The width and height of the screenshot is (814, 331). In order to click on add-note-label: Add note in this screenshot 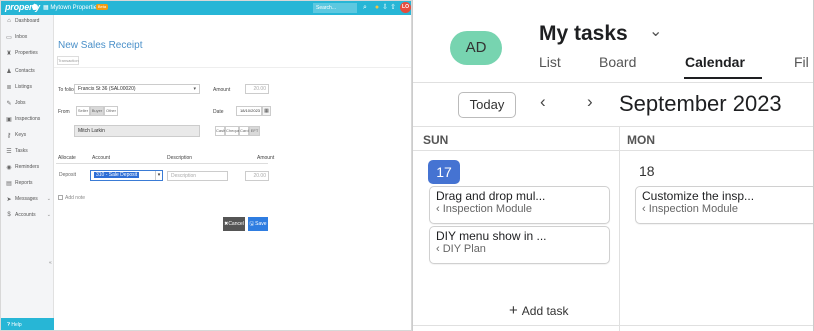, I will do `click(75, 198)`.